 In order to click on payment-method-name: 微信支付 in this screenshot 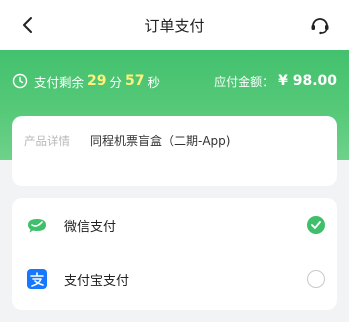, I will do `click(90, 227)`.